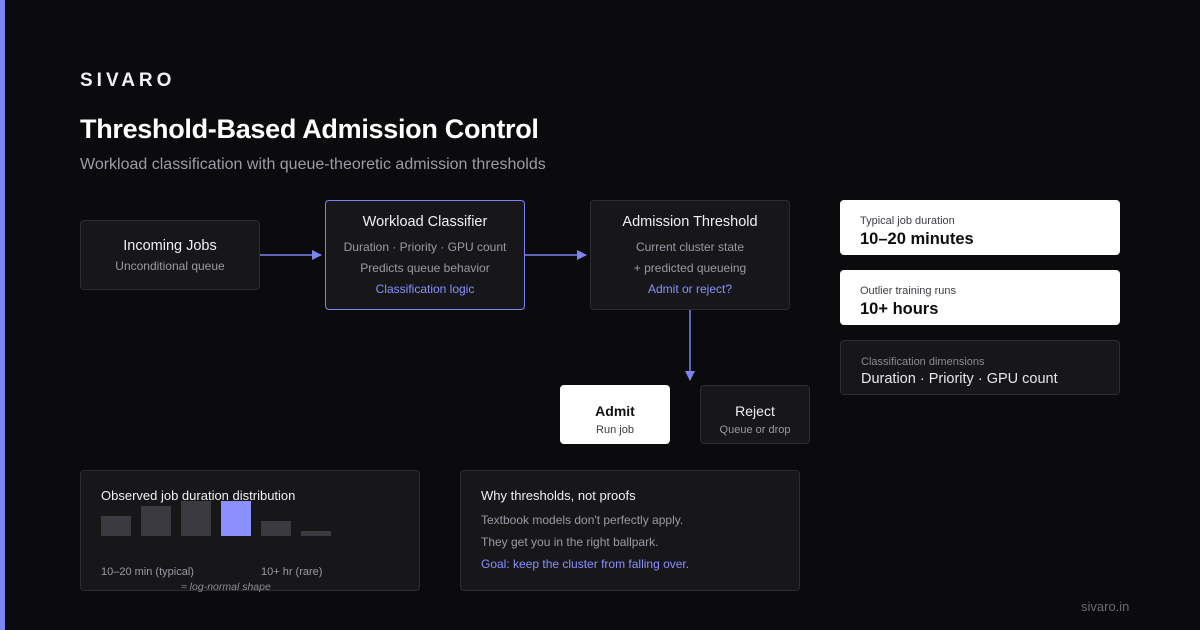 The image size is (1200, 630). Describe the element at coordinates (425, 247) in the screenshot. I see `node-line: Duration · Priority · GPU count` at that location.